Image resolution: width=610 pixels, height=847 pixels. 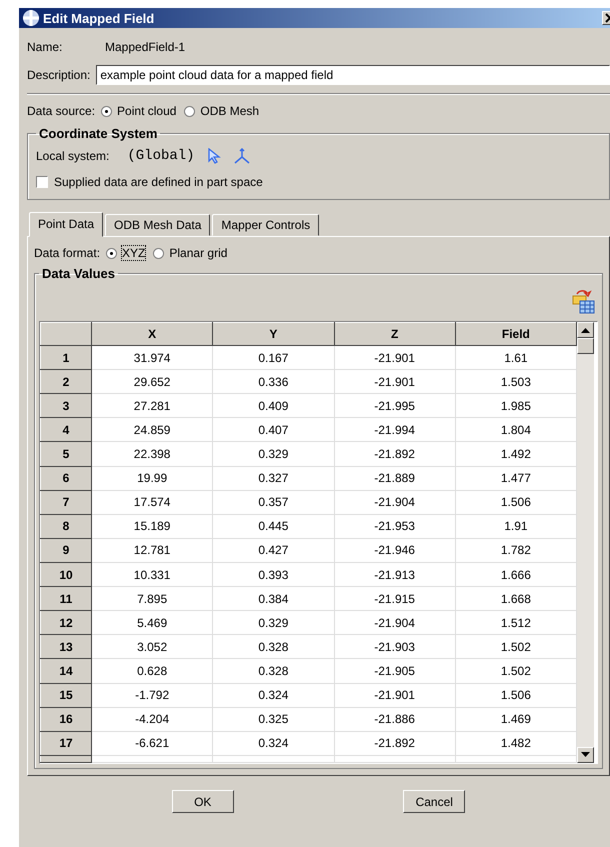 What do you see at coordinates (273, 526) in the screenshot?
I see `table-cell: 0.445` at bounding box center [273, 526].